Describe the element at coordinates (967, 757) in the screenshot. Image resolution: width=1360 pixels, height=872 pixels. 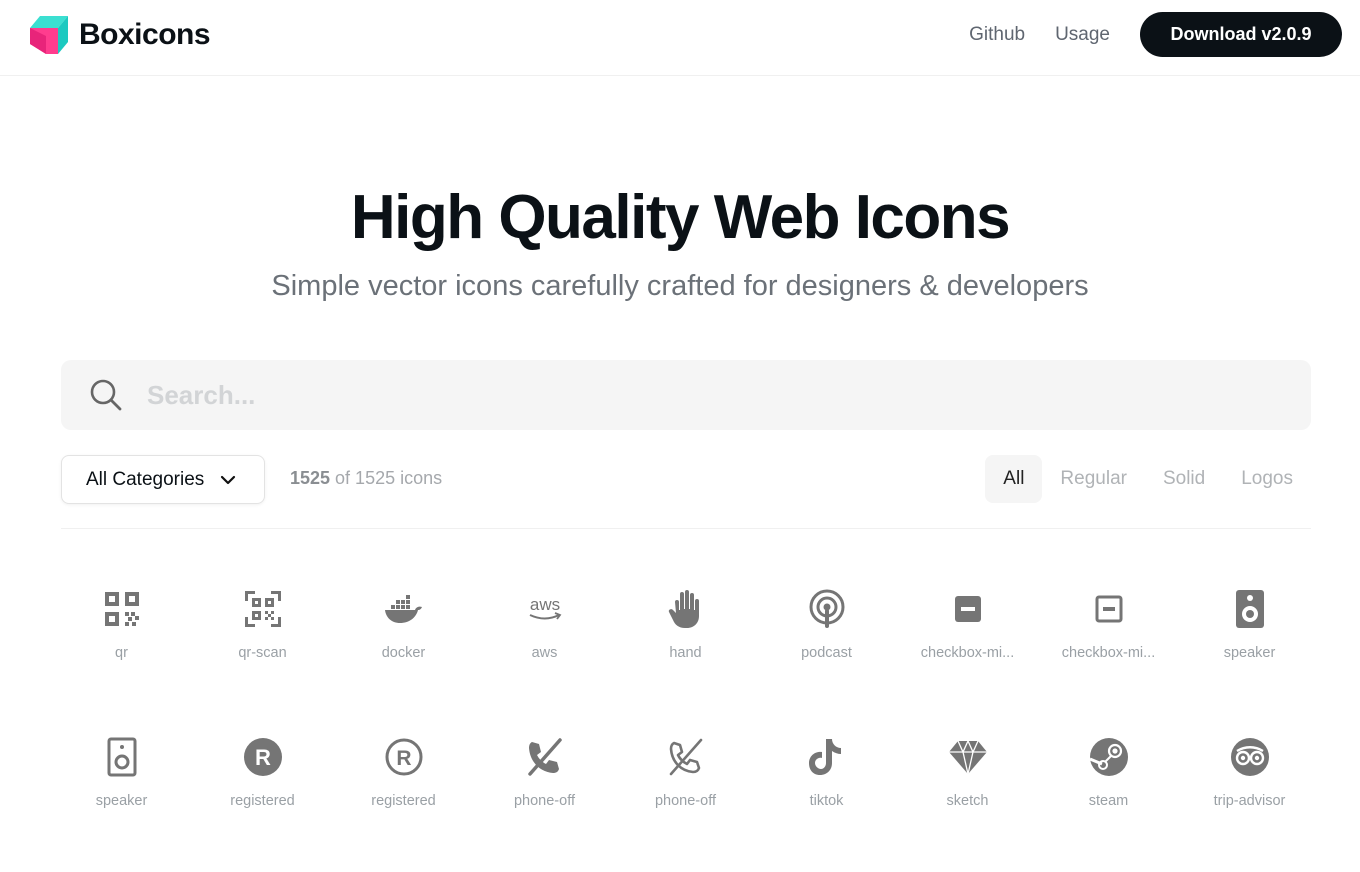
I see `sketch-icon` at that location.